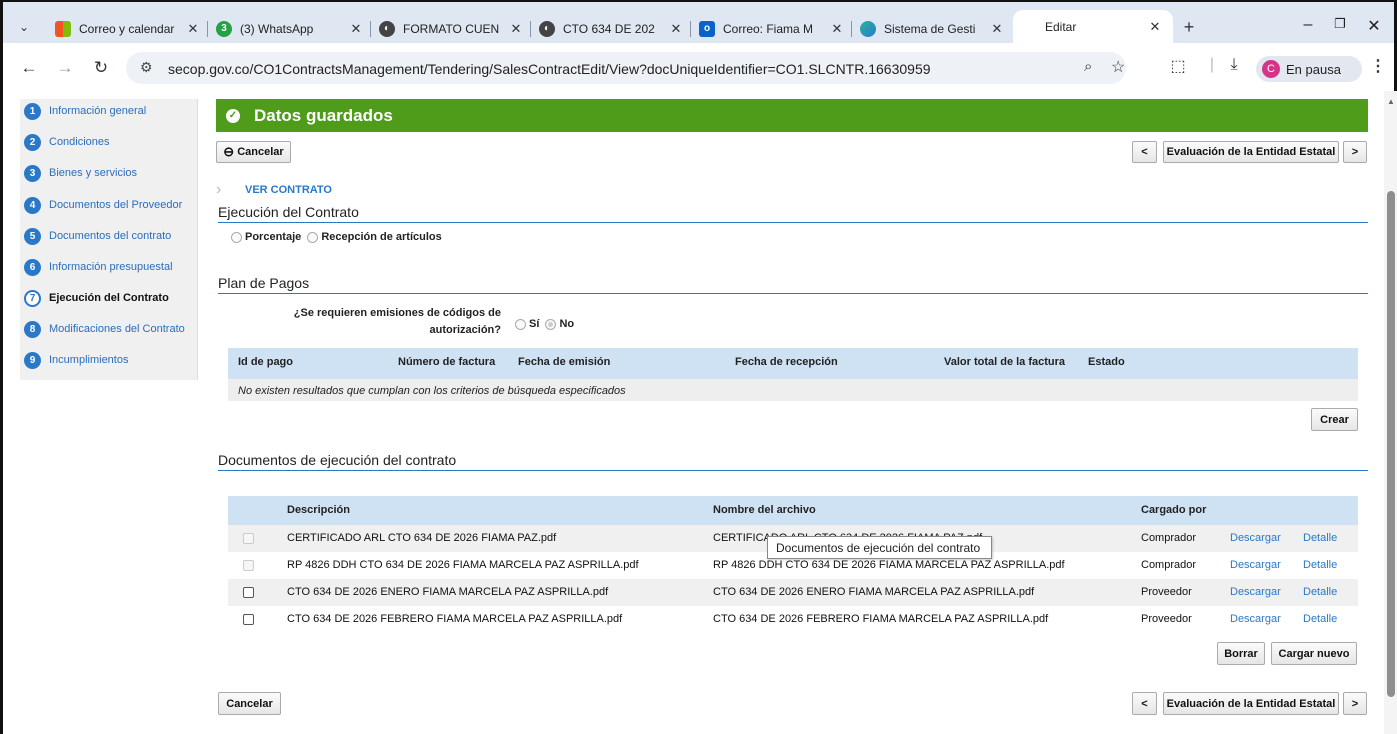 Image resolution: width=1397 pixels, height=734 pixels. What do you see at coordinates (1374, 26) in the screenshot?
I see `close-window-icon: ✕` at bounding box center [1374, 26].